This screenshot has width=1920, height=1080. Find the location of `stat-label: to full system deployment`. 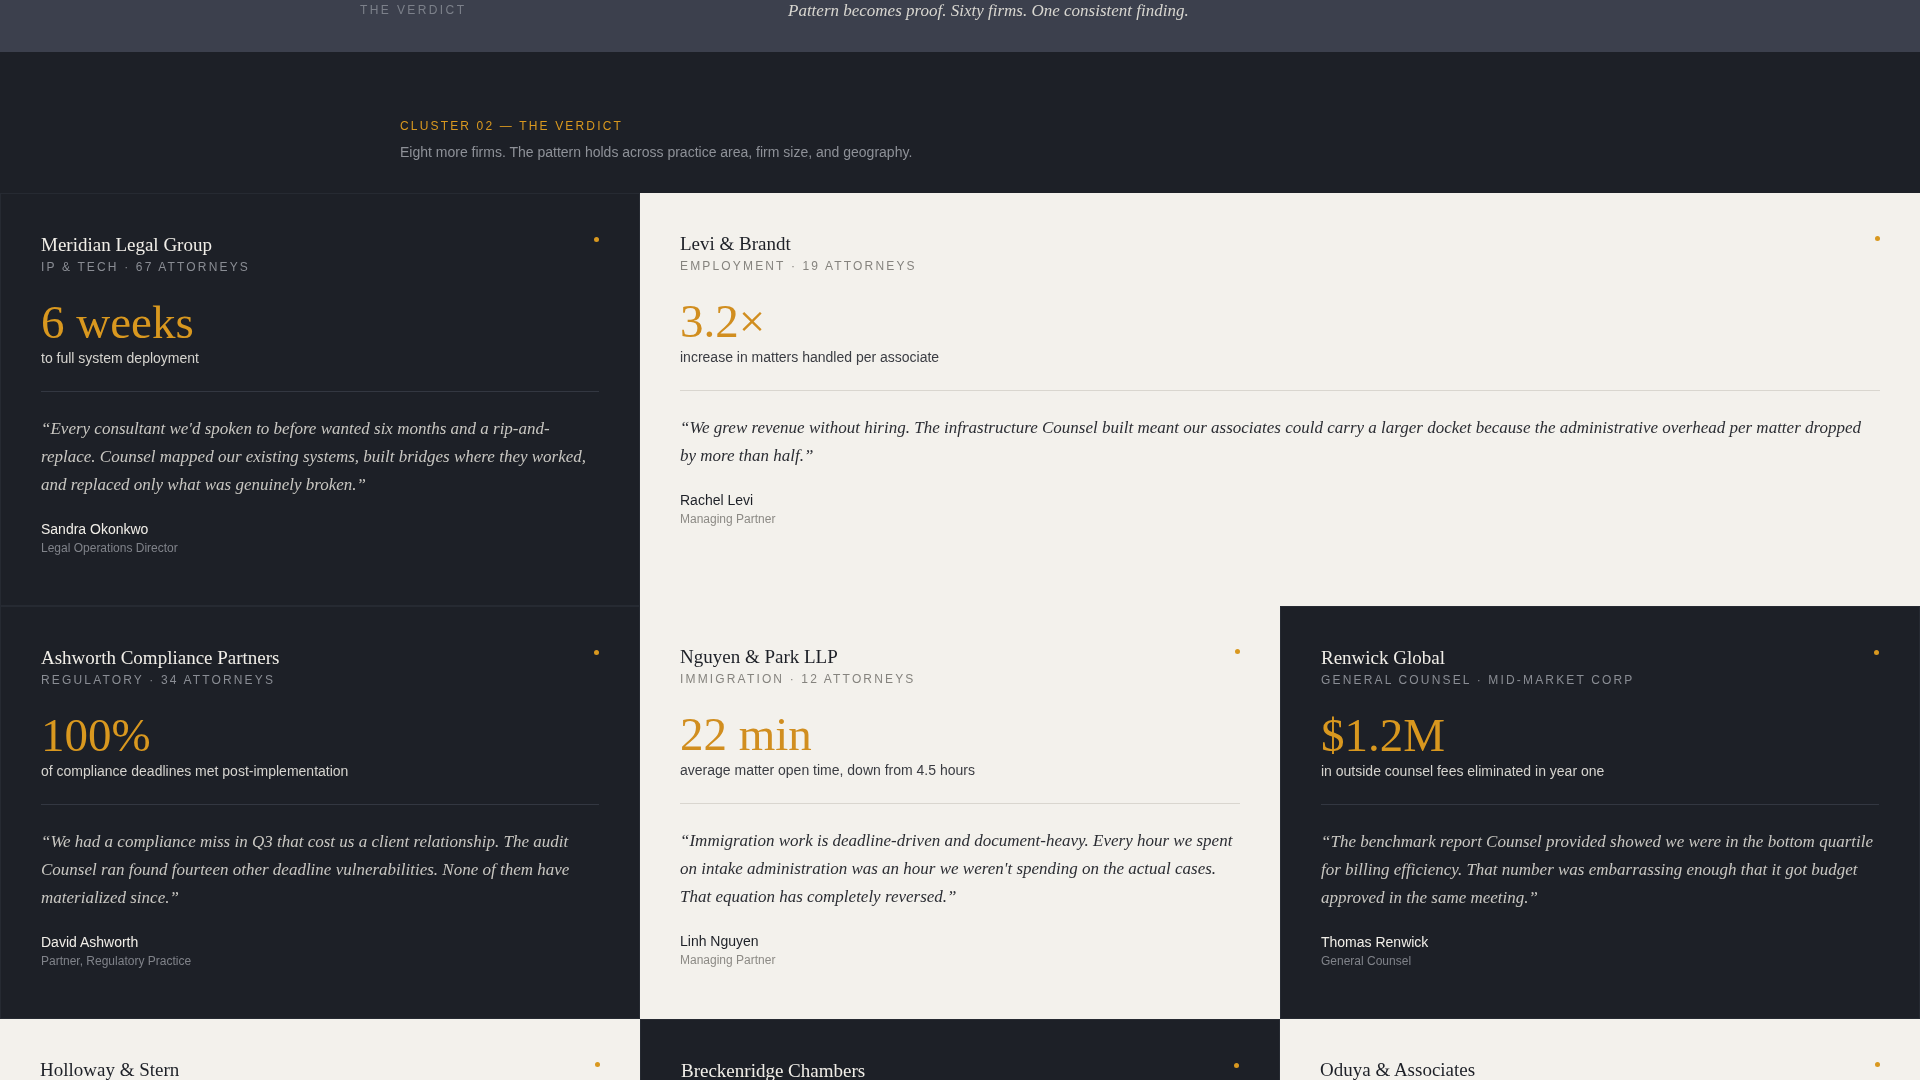

stat-label: to full system deployment is located at coordinates (120, 358).